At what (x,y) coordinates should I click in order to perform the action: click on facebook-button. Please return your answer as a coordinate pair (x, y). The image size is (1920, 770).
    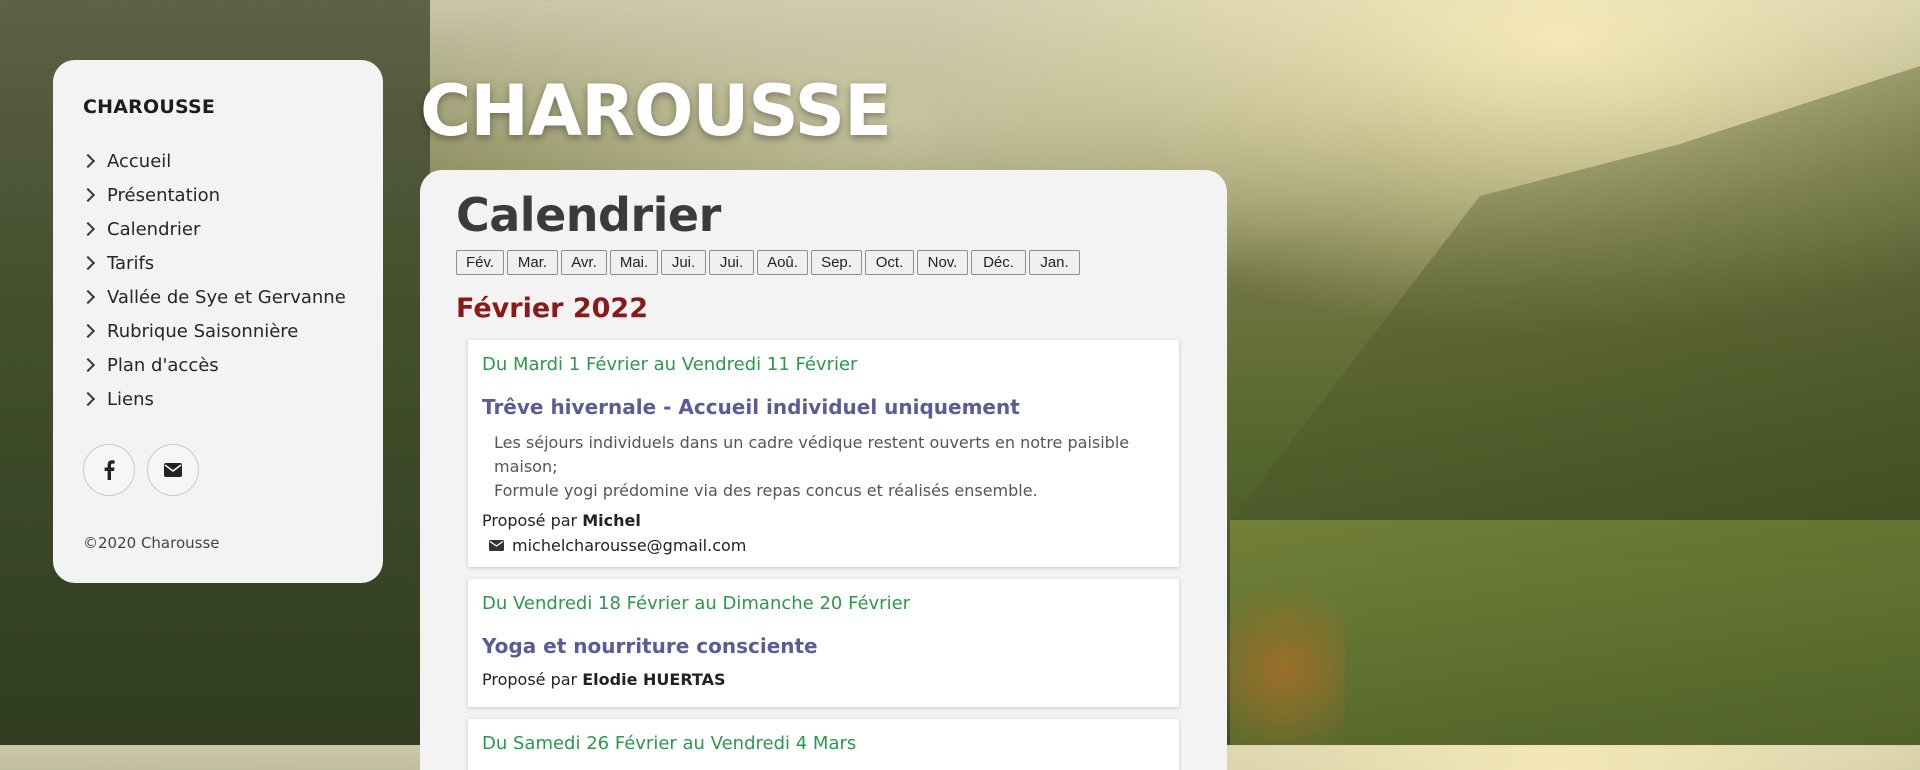
    Looking at the image, I should click on (109, 470).